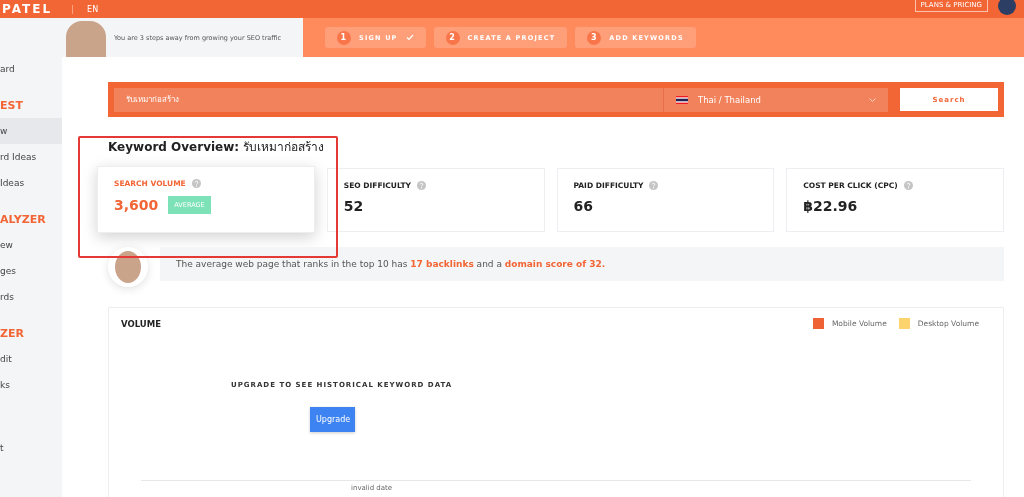 The height and width of the screenshot is (497, 1024). I want to click on sidebar-item: rd Ideas, so click(31, 157).